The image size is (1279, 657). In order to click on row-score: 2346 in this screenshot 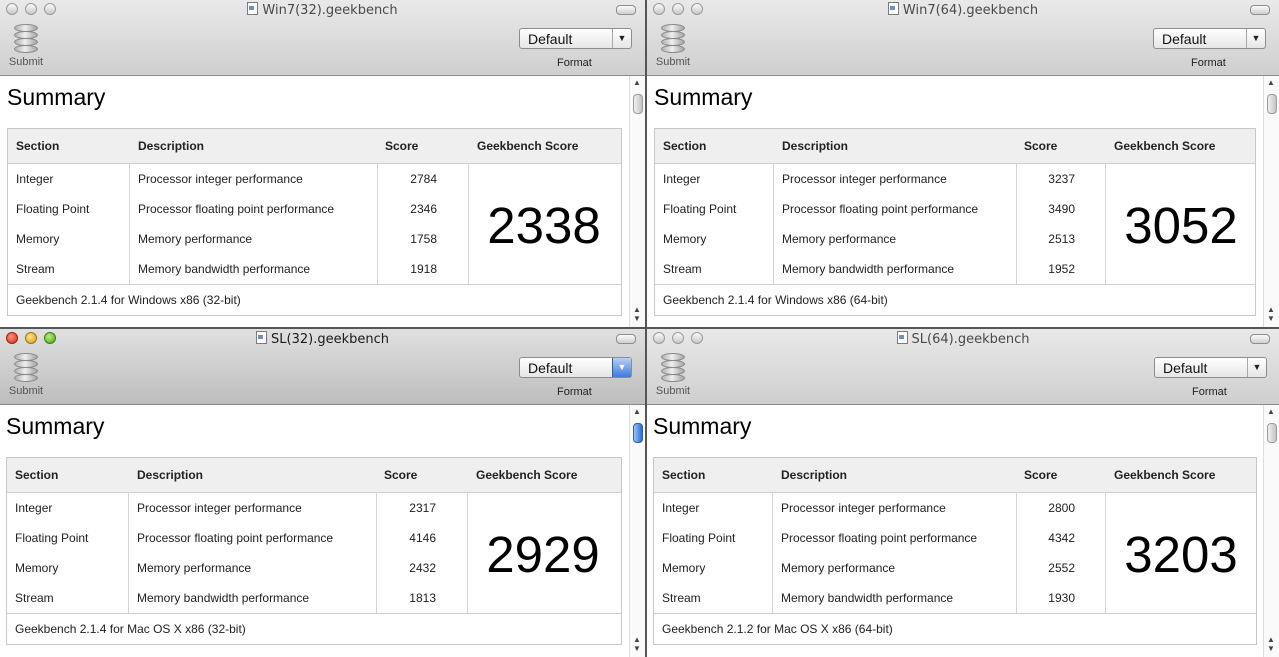, I will do `click(423, 209)`.